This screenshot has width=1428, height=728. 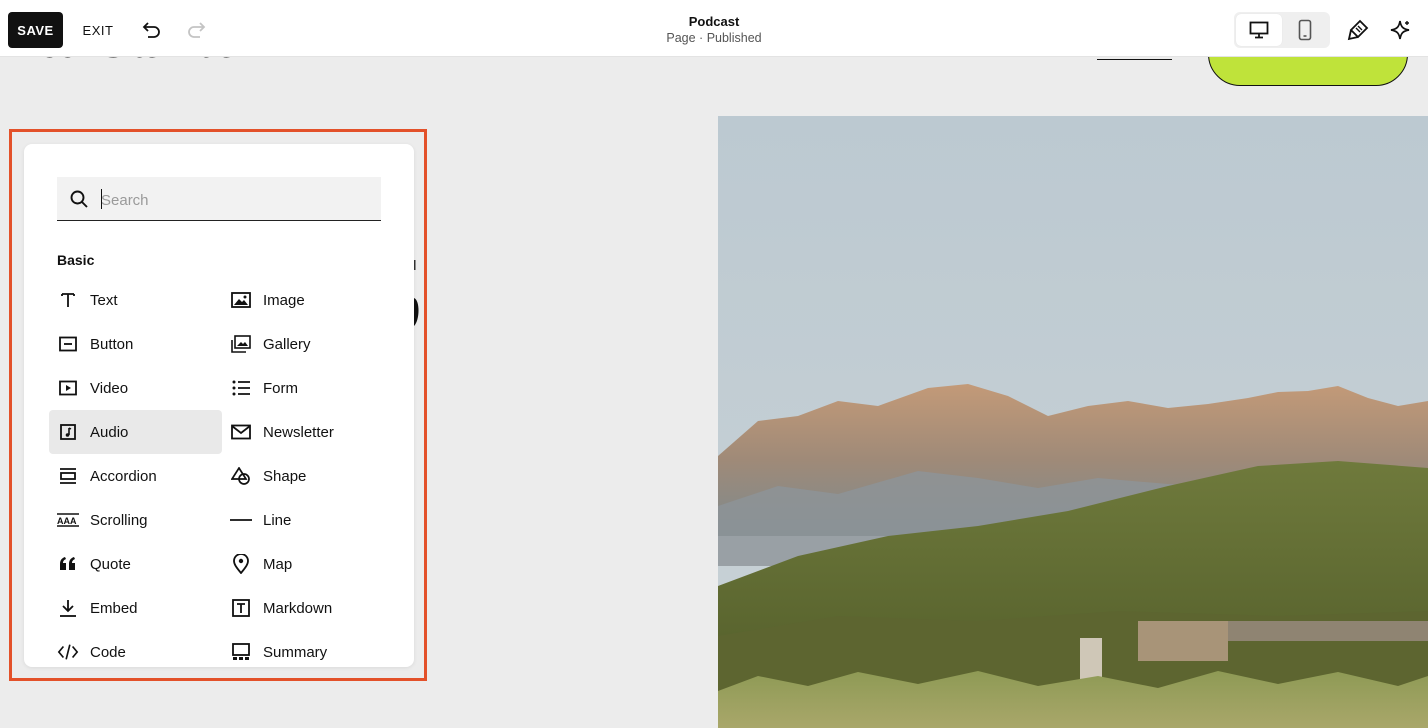 I want to click on embed-icon, so click(x=68, y=608).